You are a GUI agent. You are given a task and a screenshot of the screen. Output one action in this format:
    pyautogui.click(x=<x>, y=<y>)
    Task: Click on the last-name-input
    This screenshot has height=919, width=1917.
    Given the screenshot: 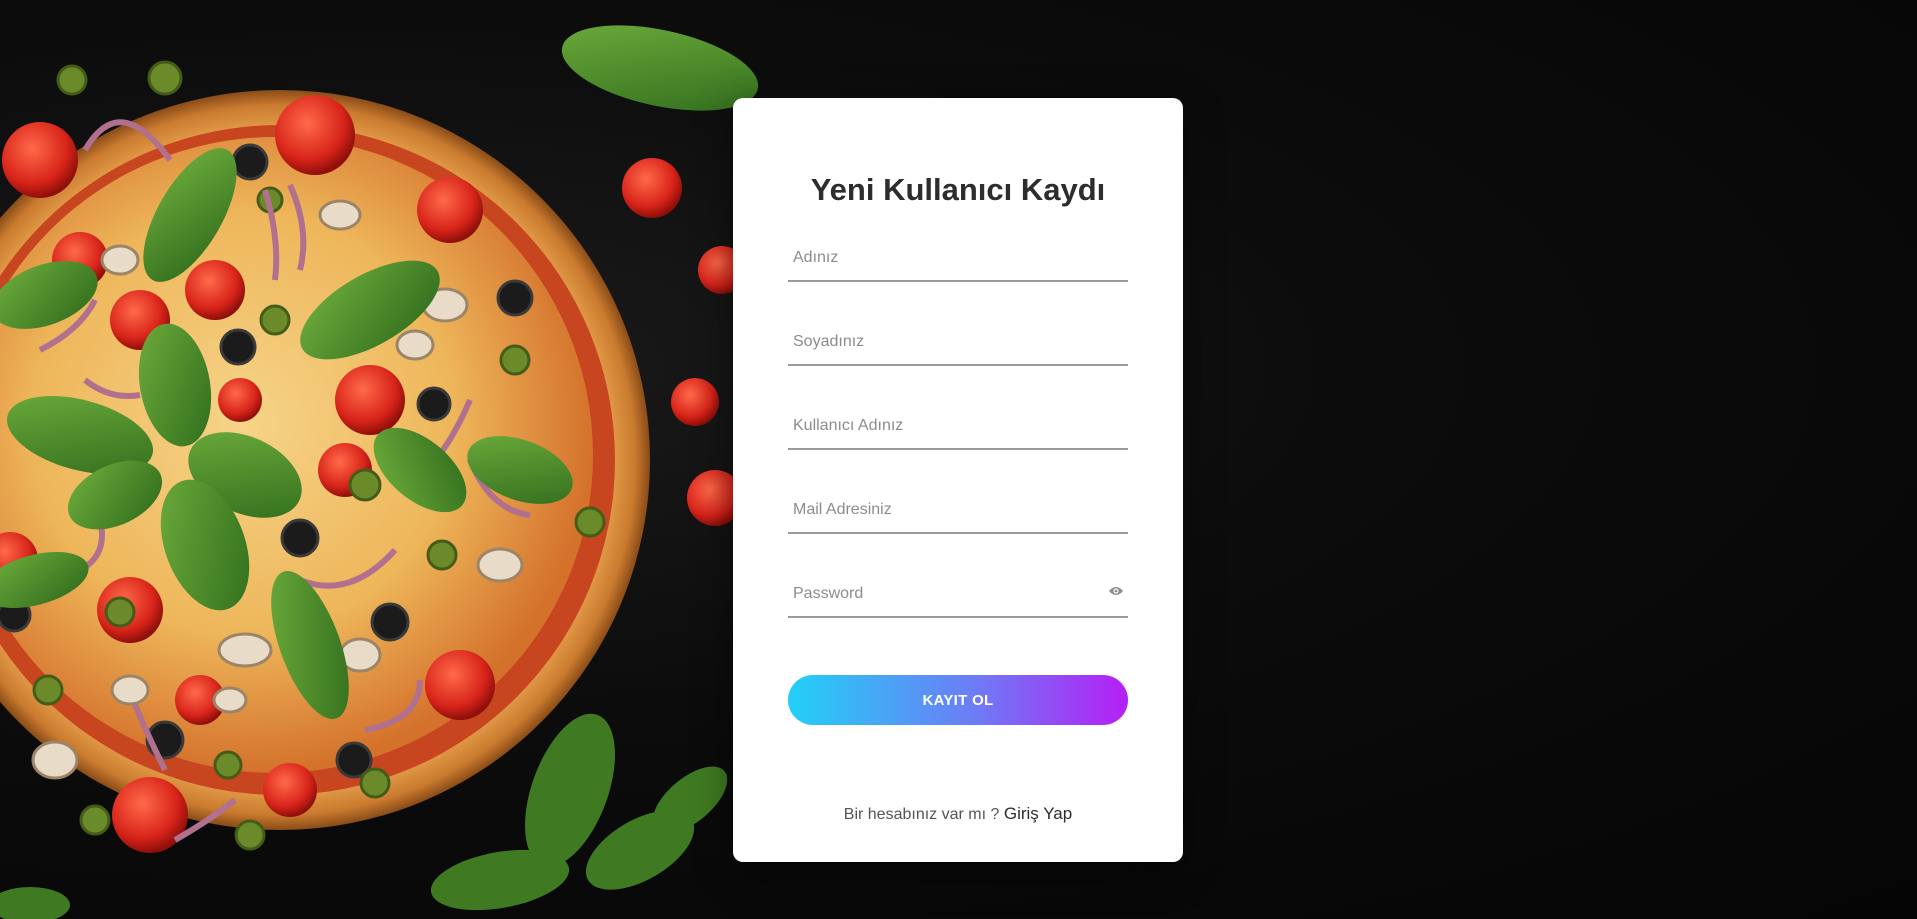 What is the action you would take?
    pyautogui.click(x=958, y=342)
    